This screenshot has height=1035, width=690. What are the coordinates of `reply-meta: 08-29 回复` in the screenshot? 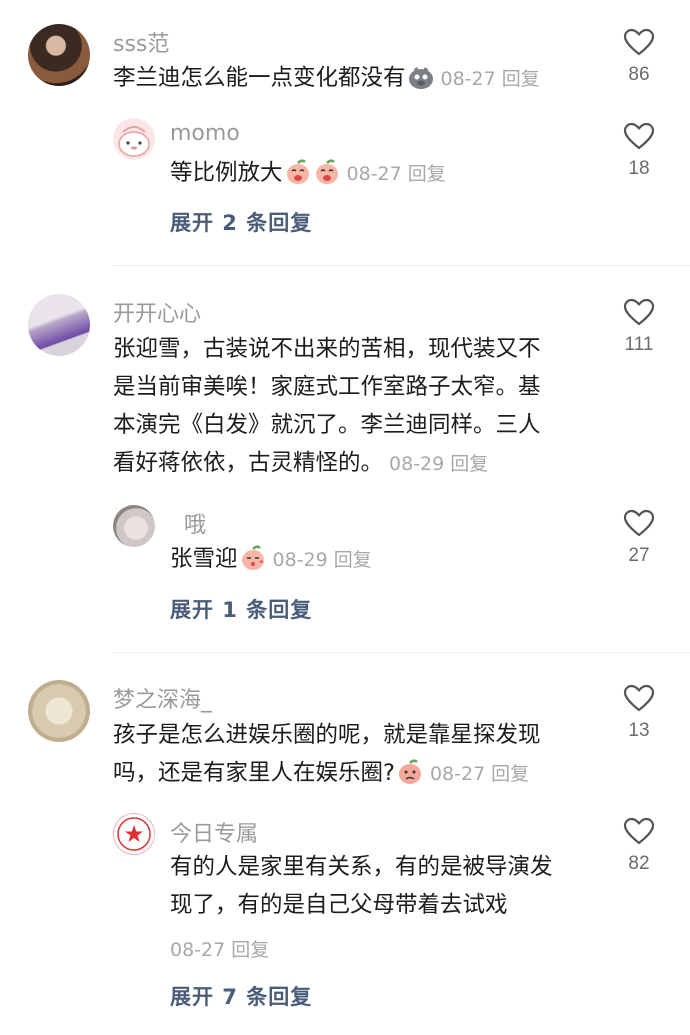 It's located at (322, 560).